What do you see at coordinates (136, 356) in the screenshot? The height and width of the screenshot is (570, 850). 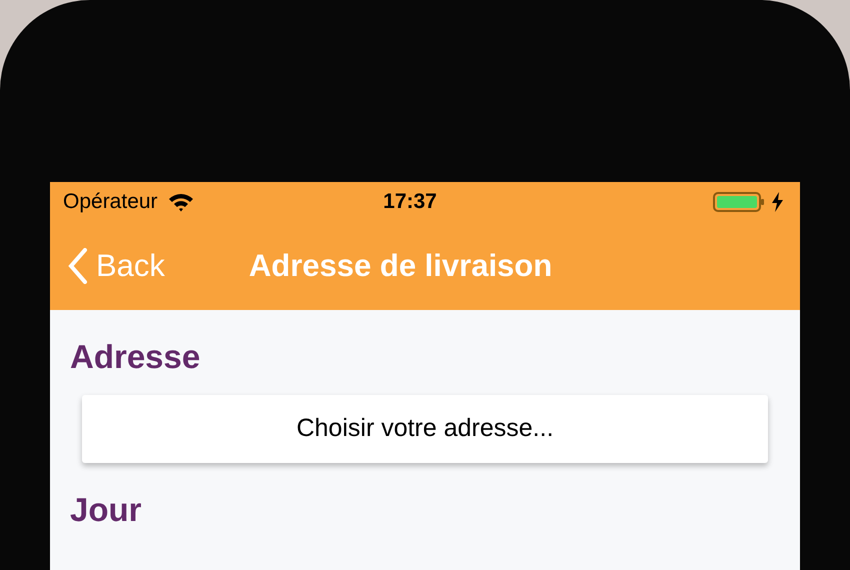 I see `section-heading: Adresse` at bounding box center [136, 356].